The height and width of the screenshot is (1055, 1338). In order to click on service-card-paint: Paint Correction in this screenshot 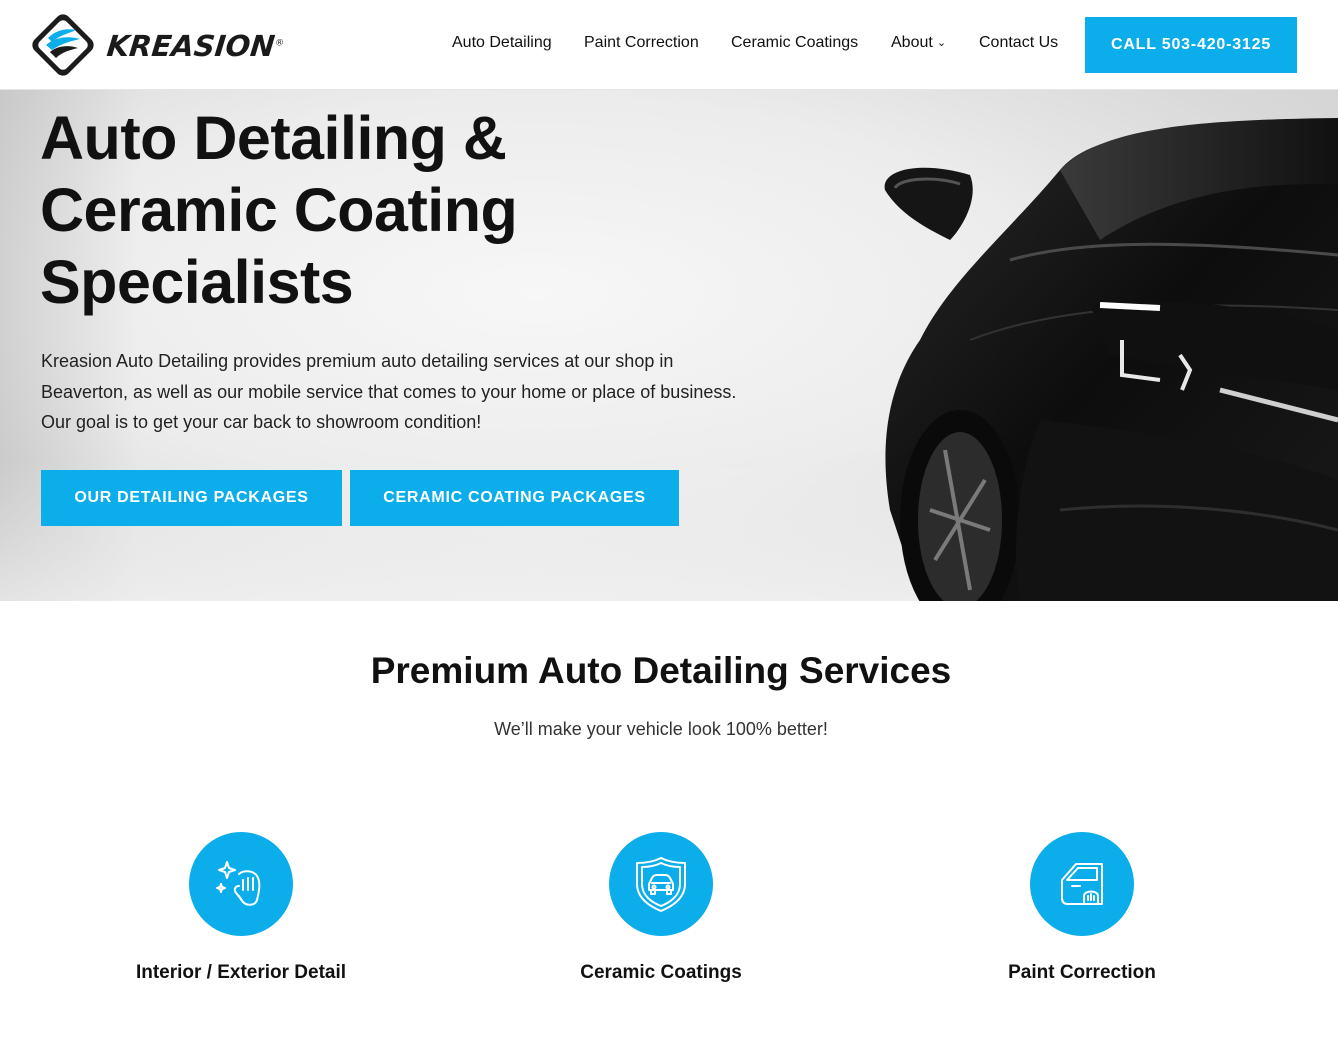, I will do `click(1082, 912)`.